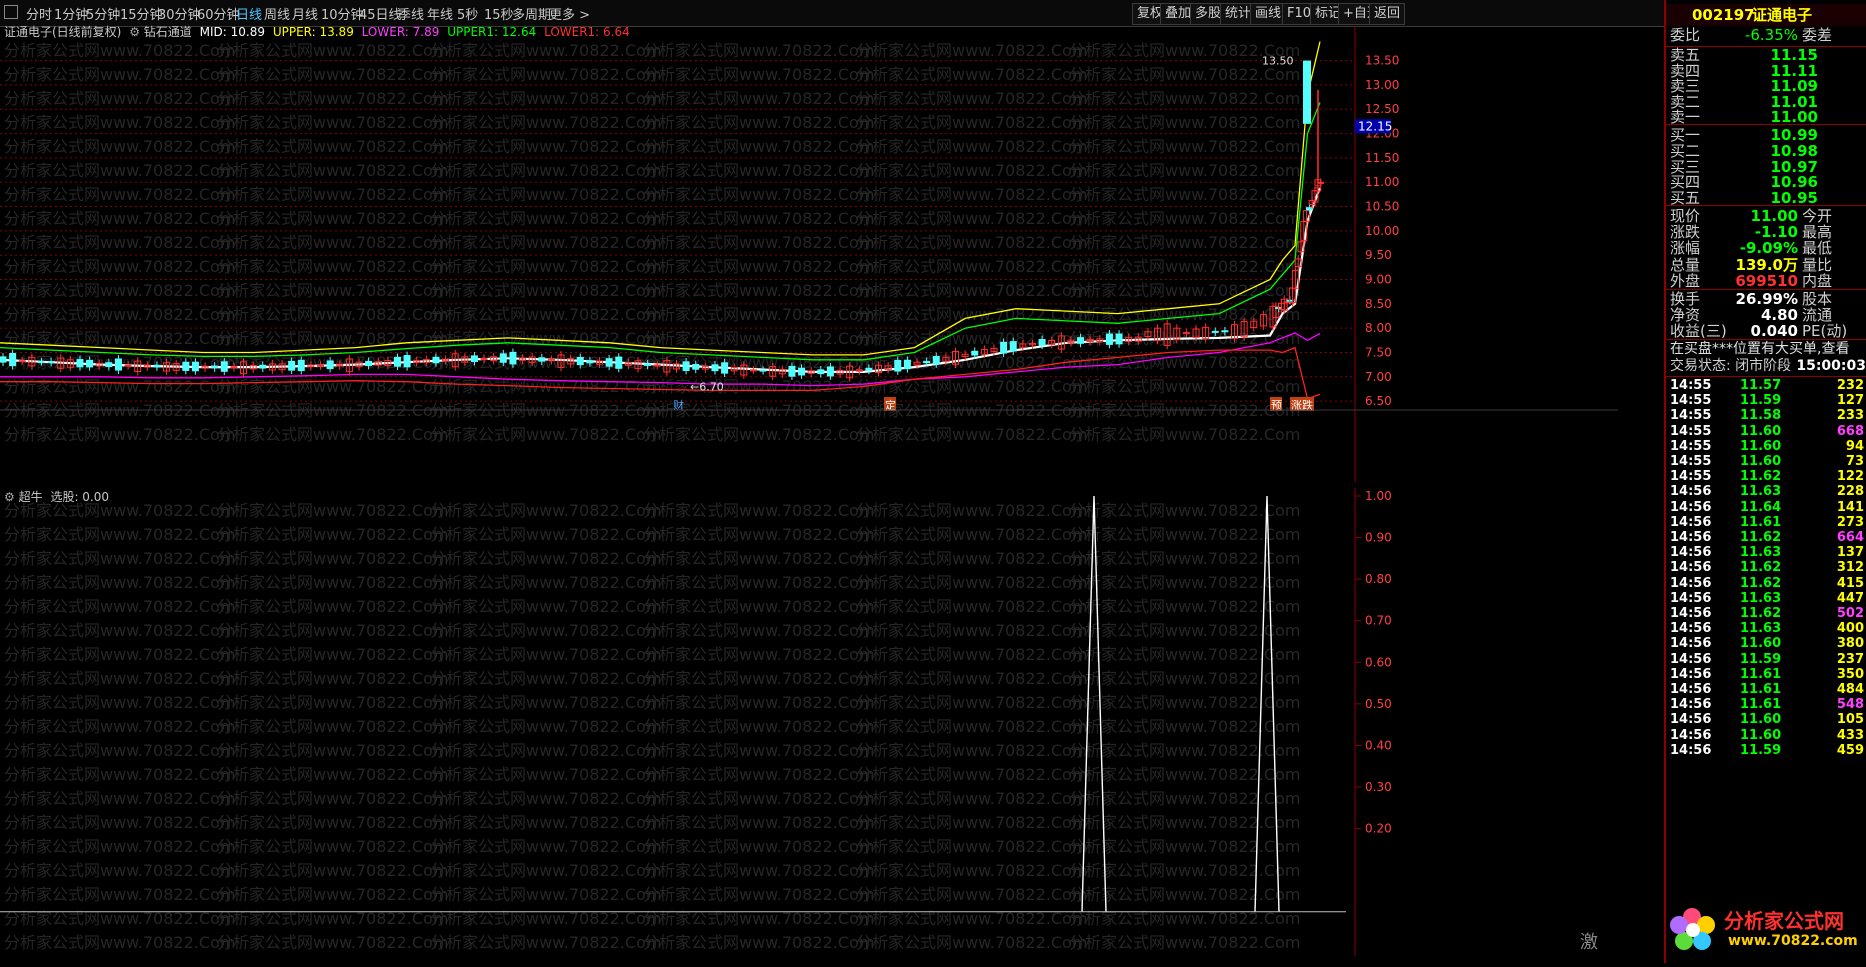  I want to click on tab-10: 45日线, so click(380, 13).